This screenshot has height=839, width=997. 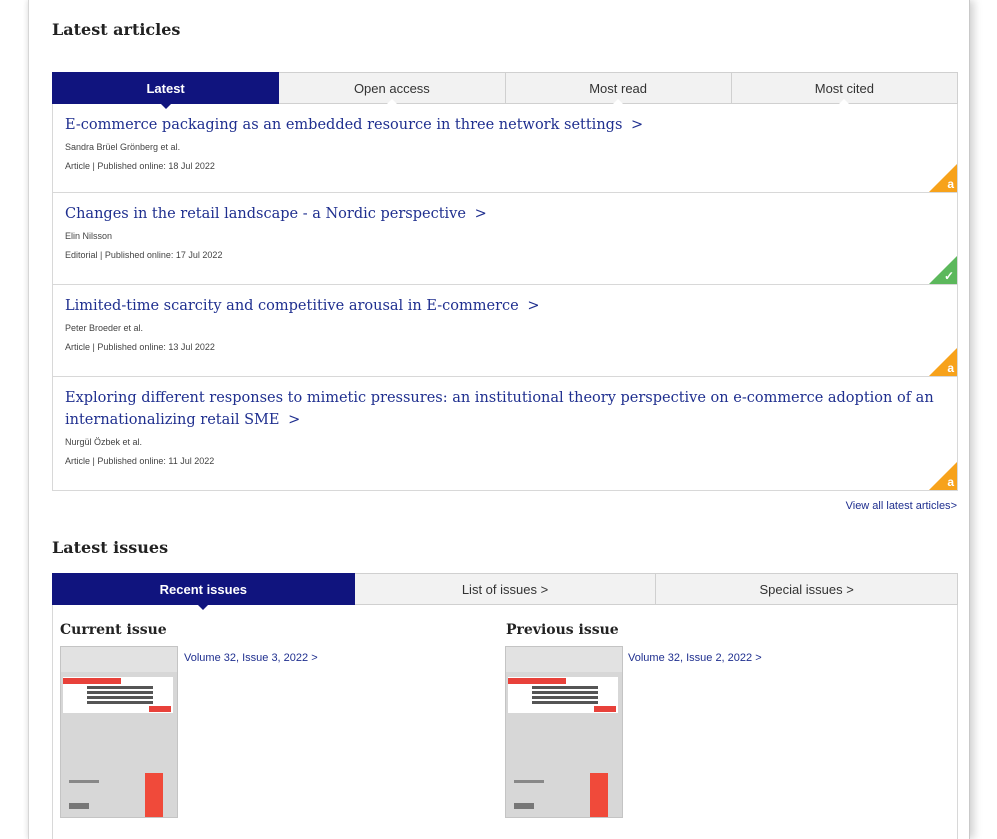 I want to click on view-all-latest-articles-link: View all latest articles>, so click(x=901, y=506).